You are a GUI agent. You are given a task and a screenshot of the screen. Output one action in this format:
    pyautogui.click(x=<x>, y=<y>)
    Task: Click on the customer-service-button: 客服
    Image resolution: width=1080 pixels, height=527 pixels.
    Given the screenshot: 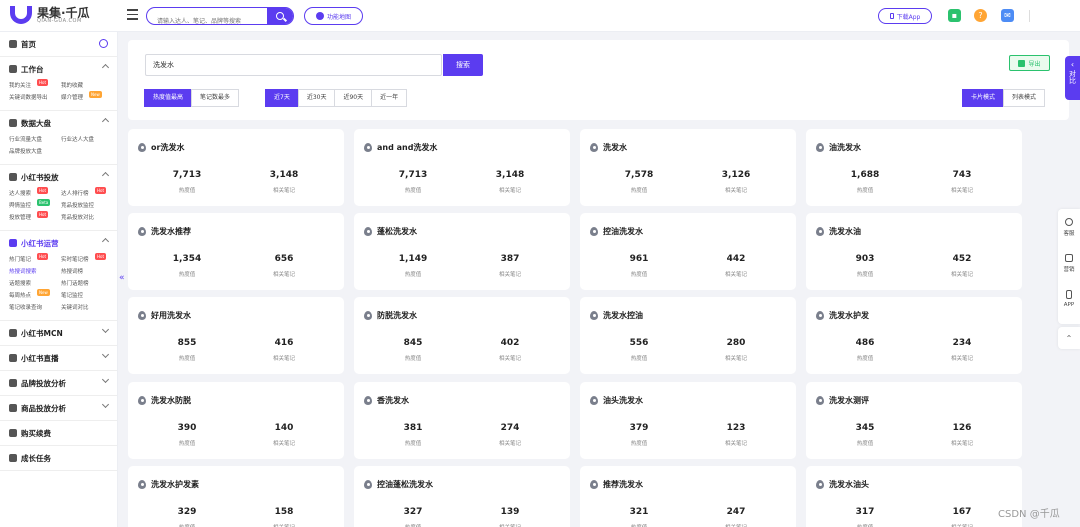 What is the action you would take?
    pyautogui.click(x=1069, y=227)
    